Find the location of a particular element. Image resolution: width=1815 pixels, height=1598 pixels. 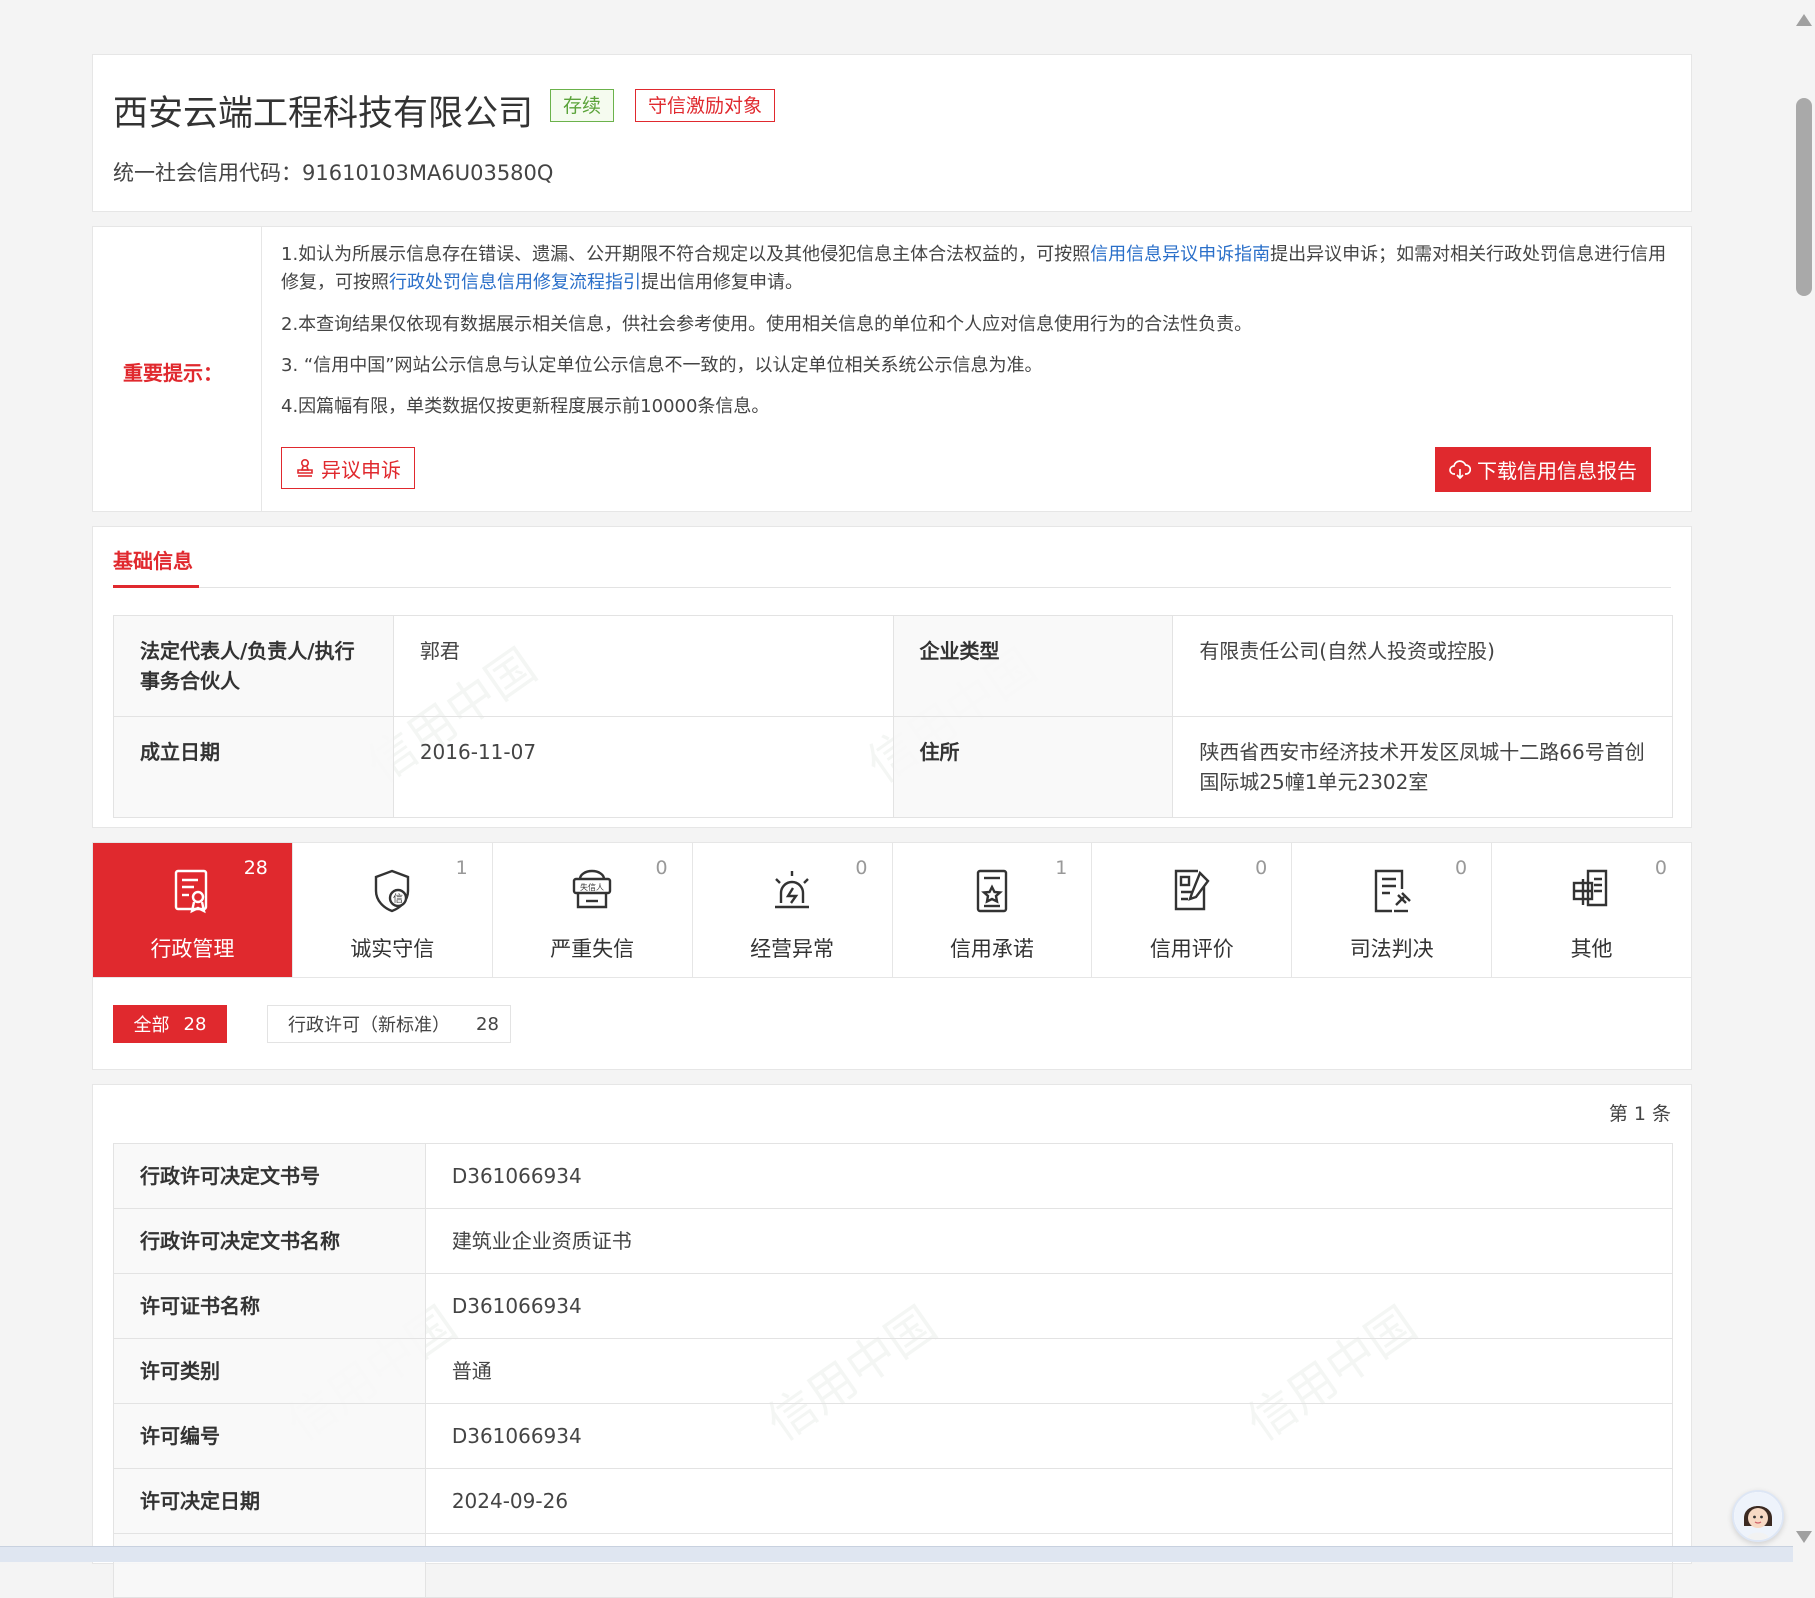

tab-honesty: 1 信 诚实守信 is located at coordinates (393, 910).